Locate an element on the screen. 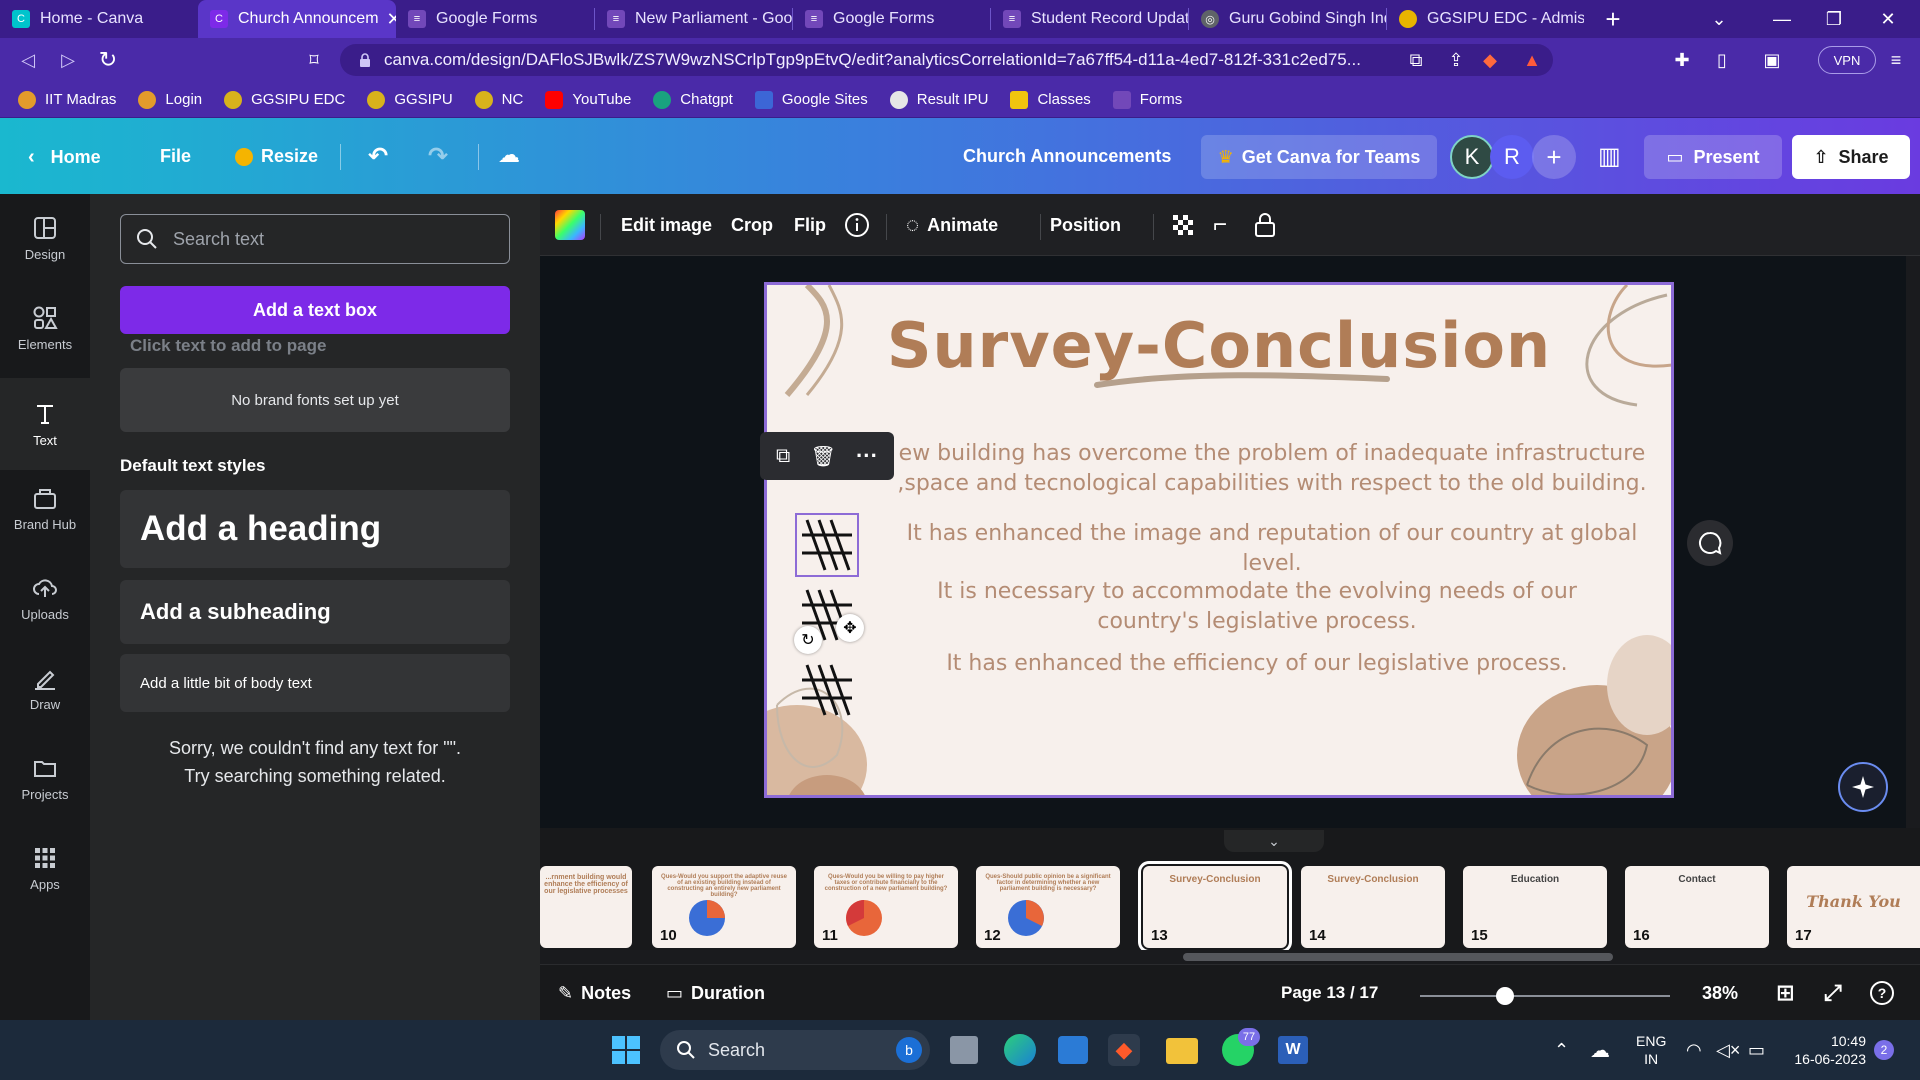  close-tab-icon: ✕ is located at coordinates (391, 19).